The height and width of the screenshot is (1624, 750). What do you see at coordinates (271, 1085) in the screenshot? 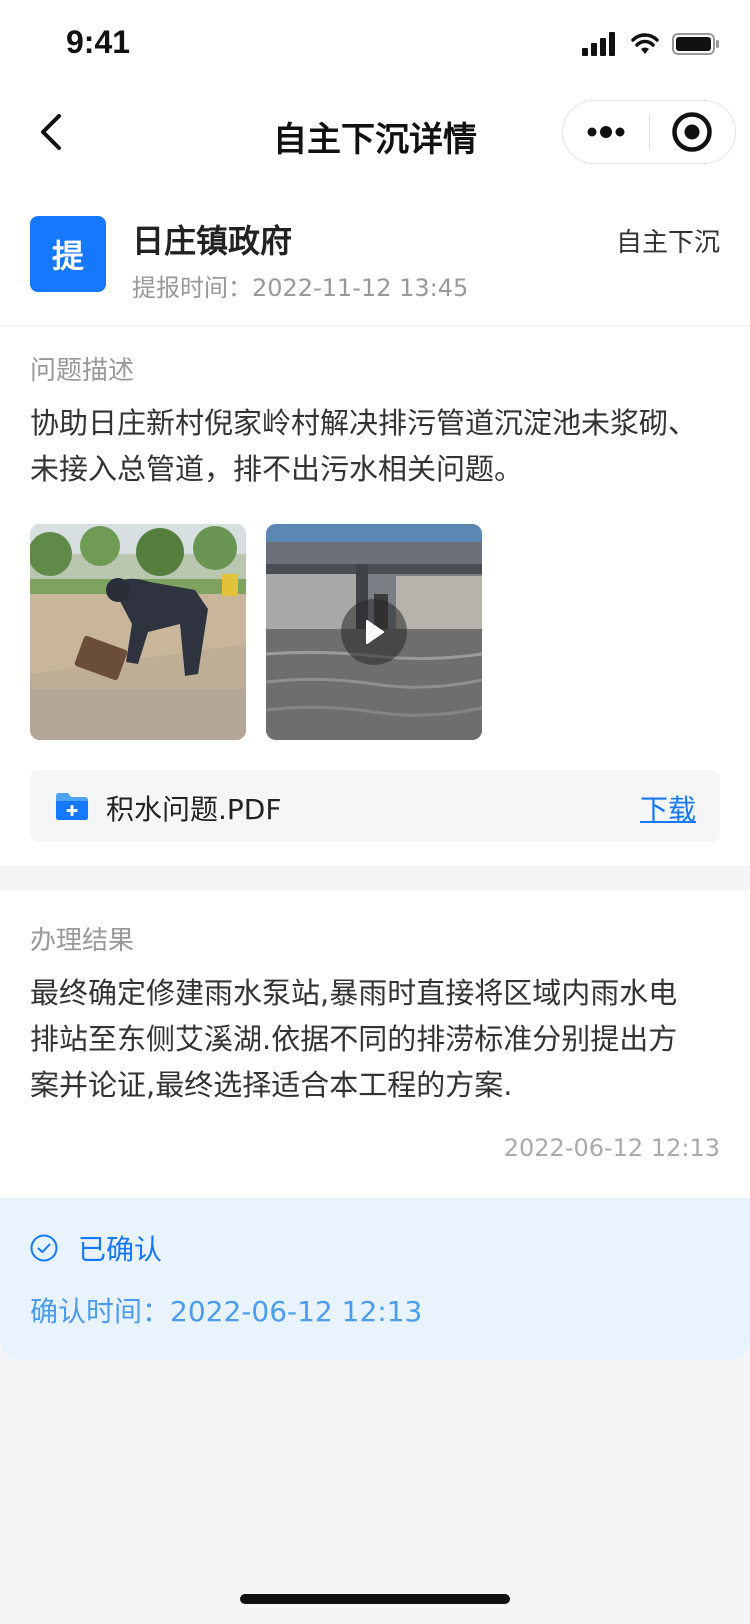
I see `result-description-line: 案并论证,最终选择适合本工程的方案.` at bounding box center [271, 1085].